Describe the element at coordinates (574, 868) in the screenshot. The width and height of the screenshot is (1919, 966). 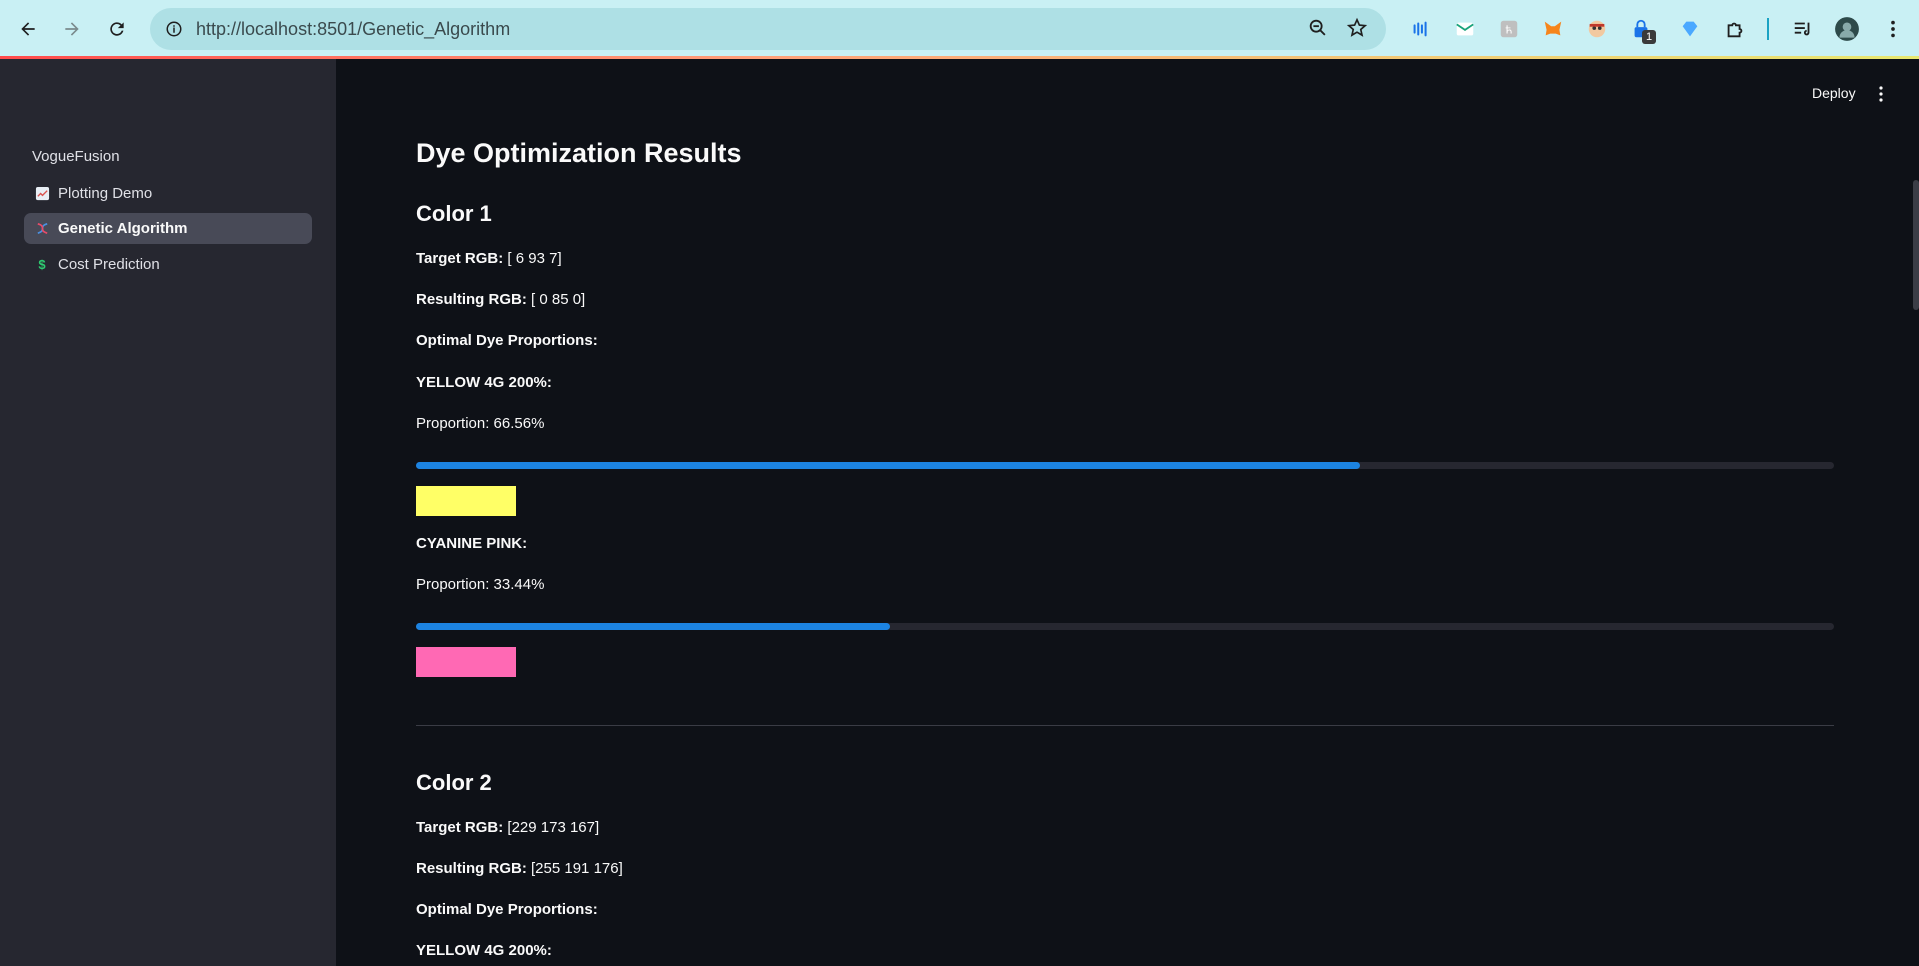
I see `resulting-rgb-value: [255 191 176]` at that location.